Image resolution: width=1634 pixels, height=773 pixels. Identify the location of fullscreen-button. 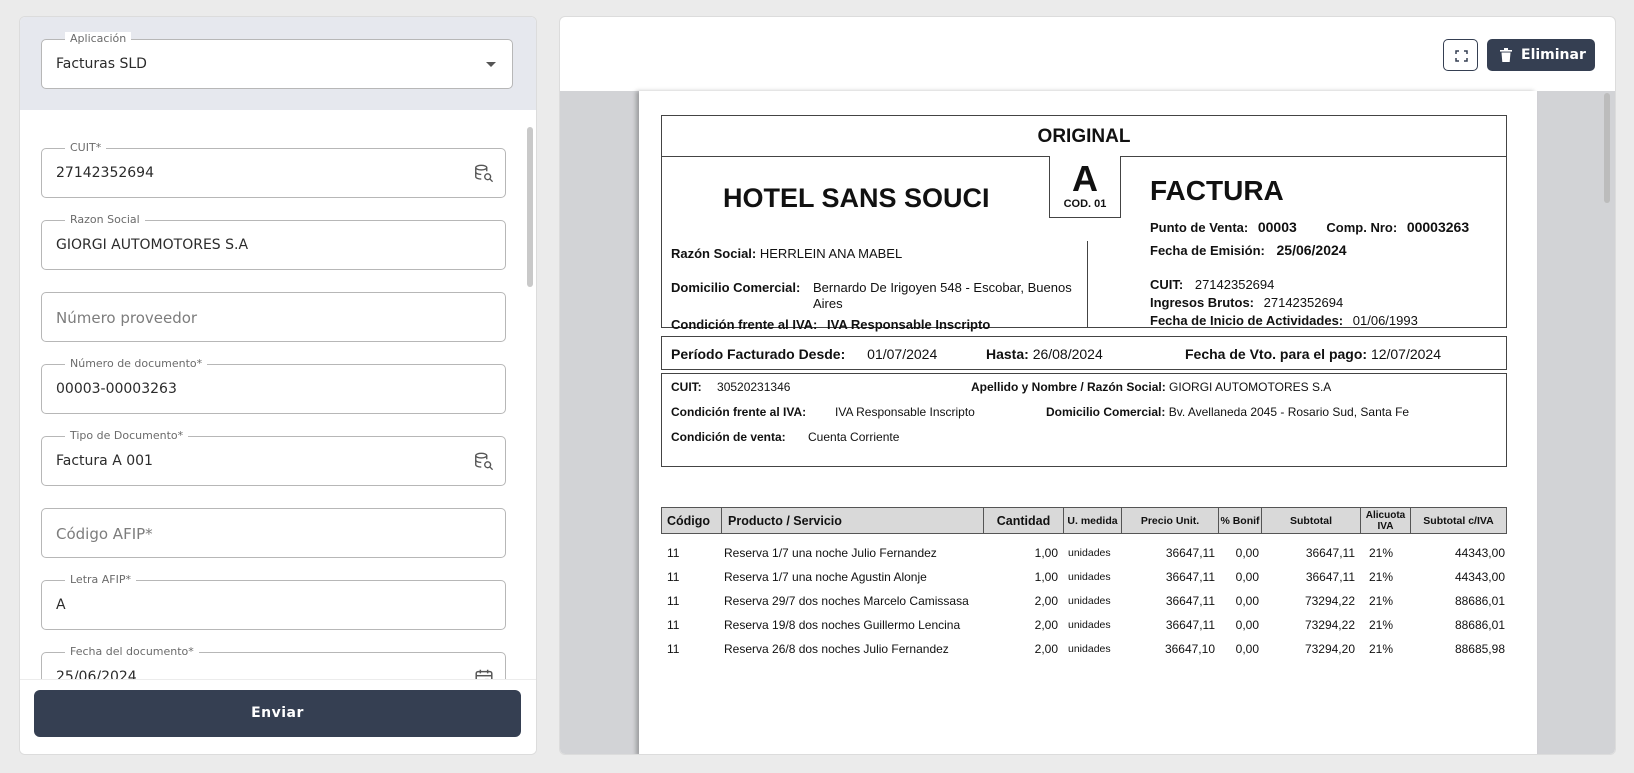
(1460, 55).